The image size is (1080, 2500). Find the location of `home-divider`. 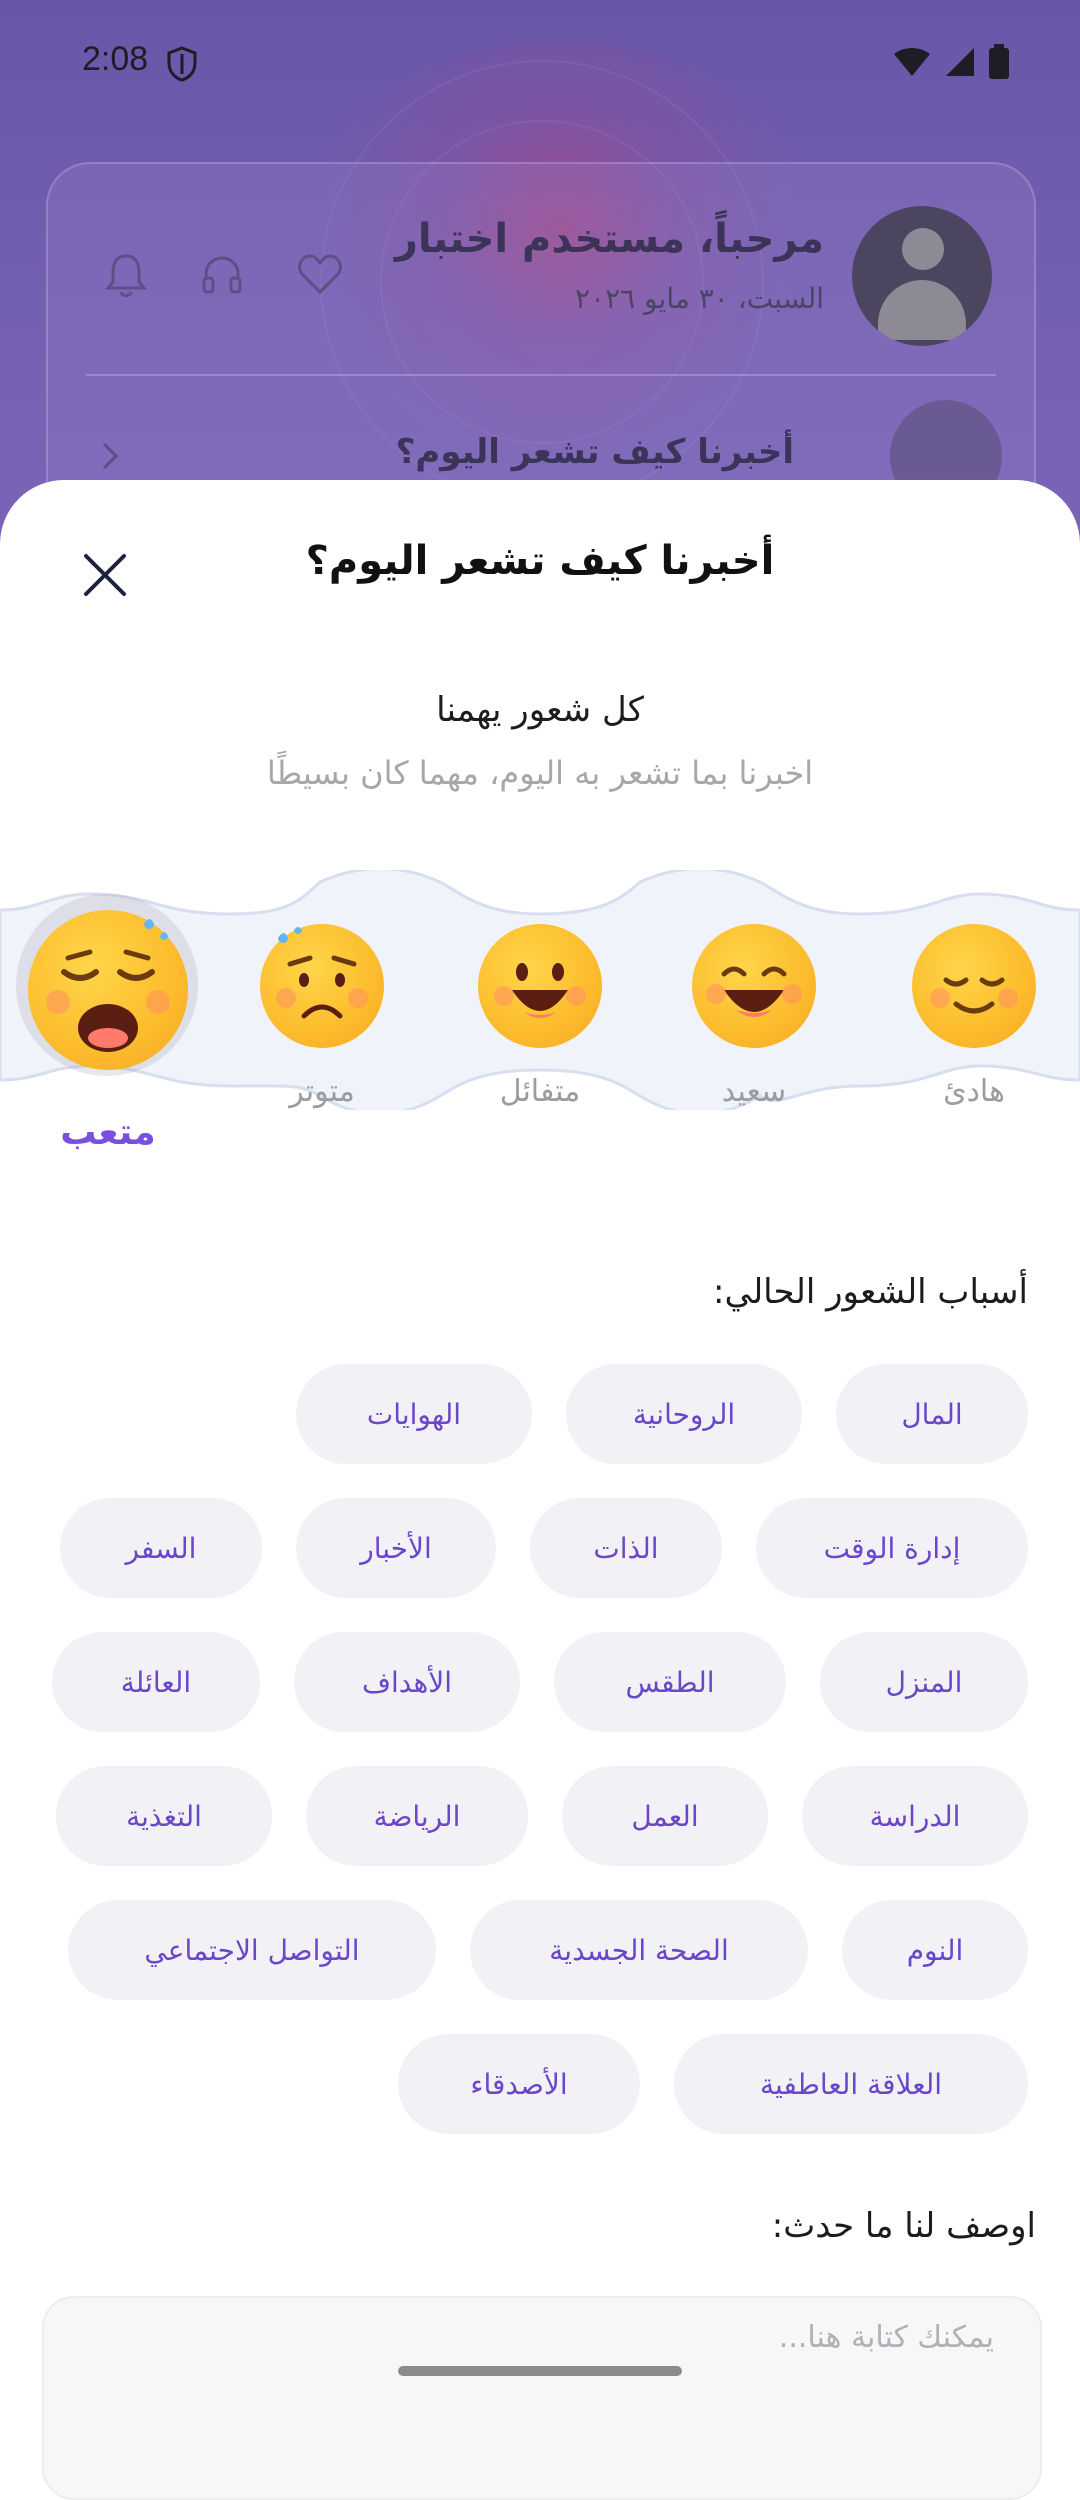

home-divider is located at coordinates (541, 375).